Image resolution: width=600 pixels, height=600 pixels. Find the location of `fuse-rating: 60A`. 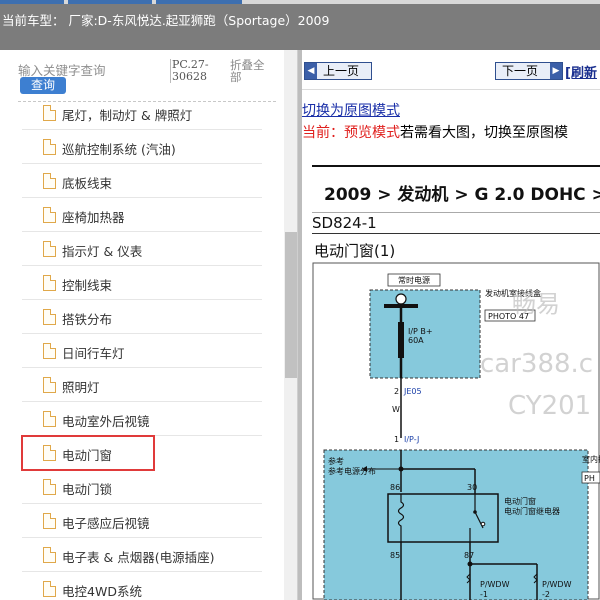

fuse-rating: 60A is located at coordinates (416, 340).